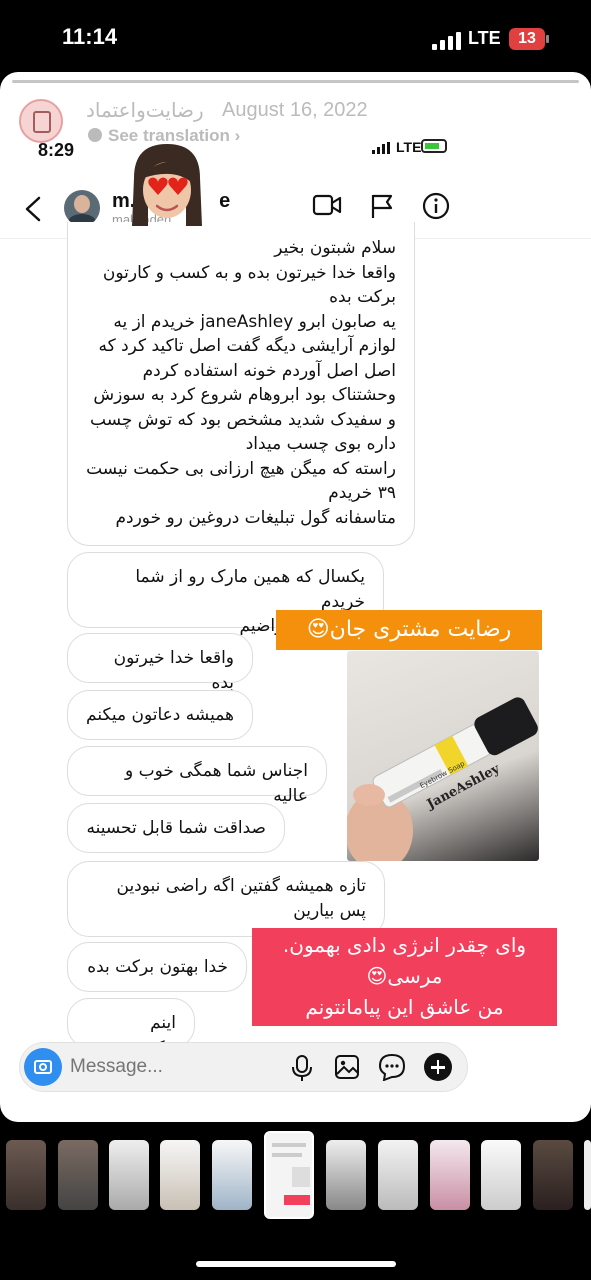 This screenshot has width=591, height=1280. What do you see at coordinates (145, 110) in the screenshot?
I see `story-username: رضایت‌واعتماد` at bounding box center [145, 110].